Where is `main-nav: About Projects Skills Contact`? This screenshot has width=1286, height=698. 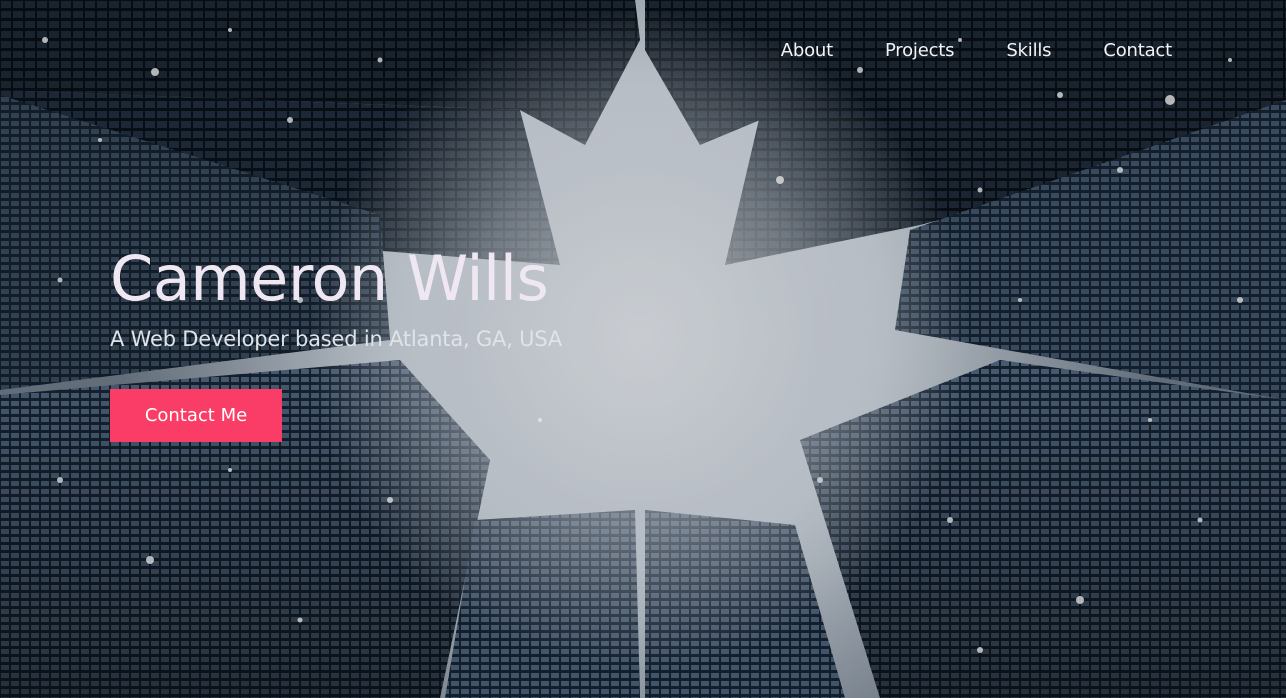 main-nav: About Projects Skills Contact is located at coordinates (950, 50).